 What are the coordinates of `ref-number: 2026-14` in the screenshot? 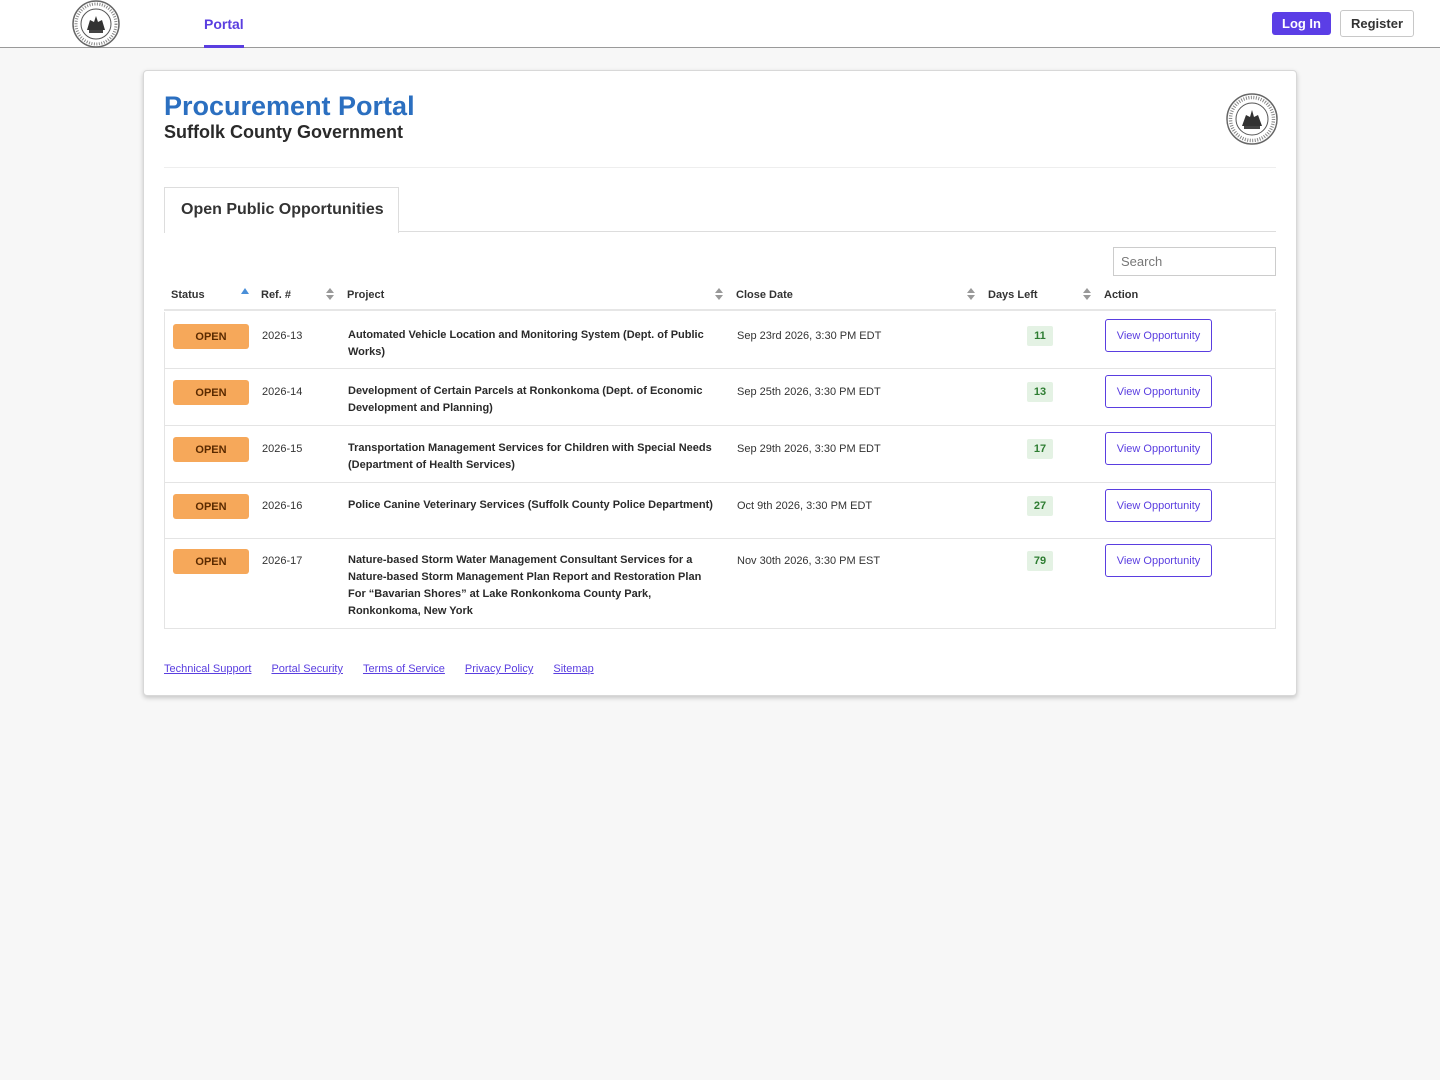 It's located at (282, 392).